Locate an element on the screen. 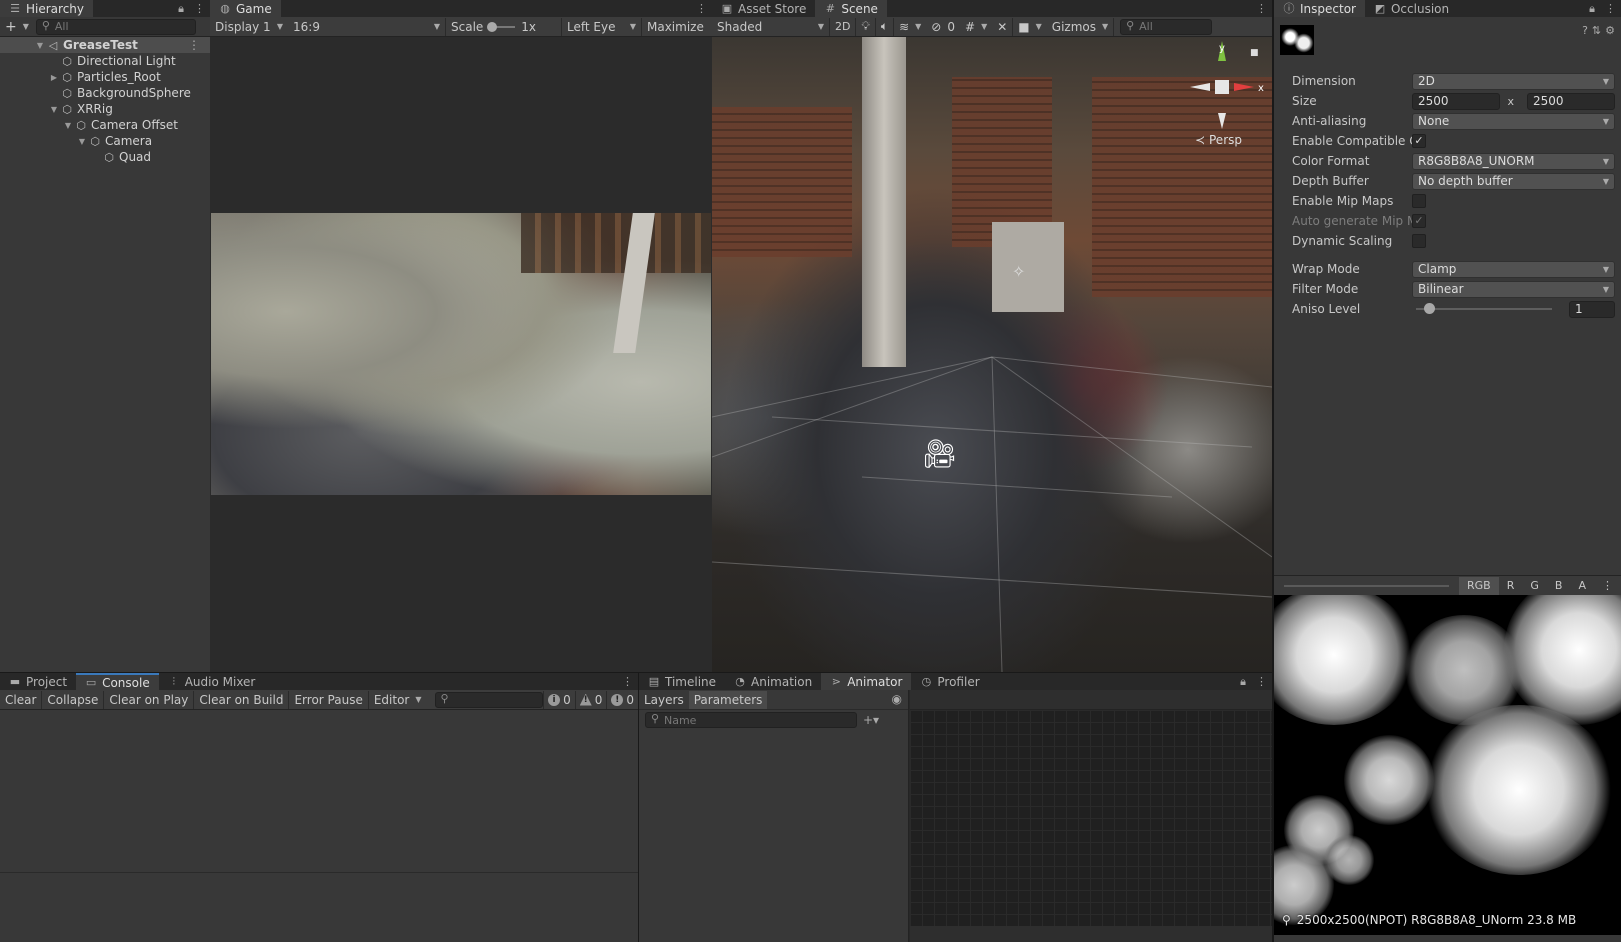  effects-dropdown: ≋ ▼ is located at coordinates (910, 27).